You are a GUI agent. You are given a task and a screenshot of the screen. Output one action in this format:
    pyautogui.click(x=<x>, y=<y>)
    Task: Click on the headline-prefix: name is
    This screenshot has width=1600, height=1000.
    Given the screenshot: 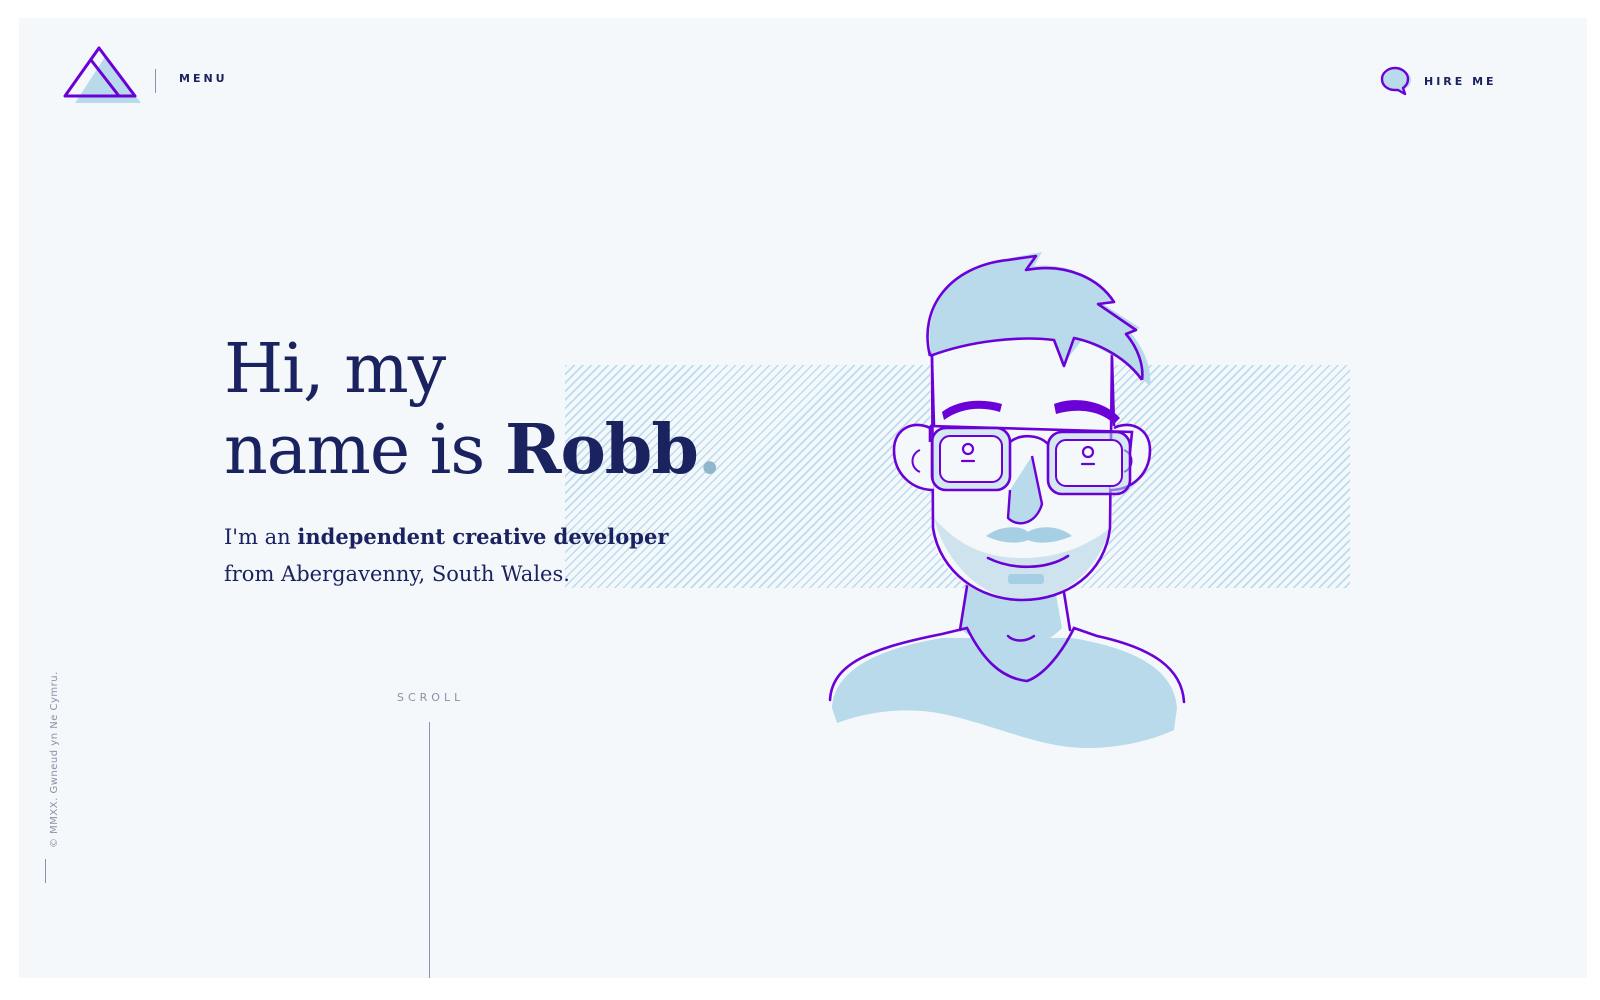 What is the action you would take?
    pyautogui.click(x=364, y=450)
    